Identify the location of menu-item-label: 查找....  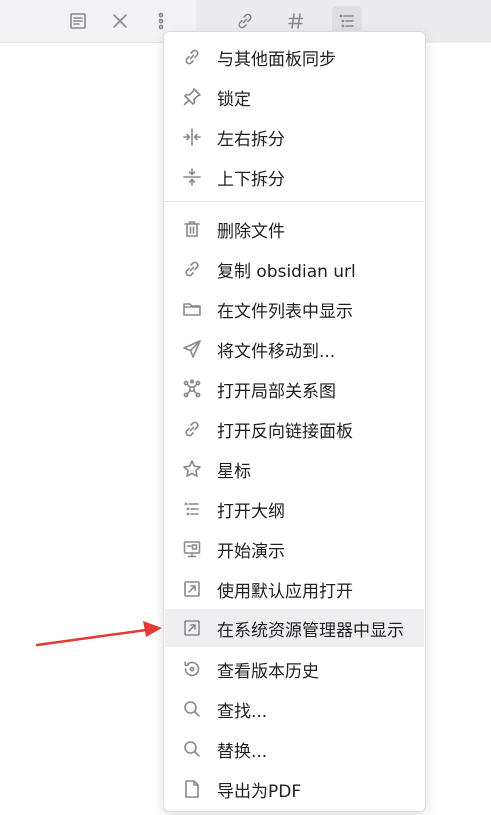
(242, 711).